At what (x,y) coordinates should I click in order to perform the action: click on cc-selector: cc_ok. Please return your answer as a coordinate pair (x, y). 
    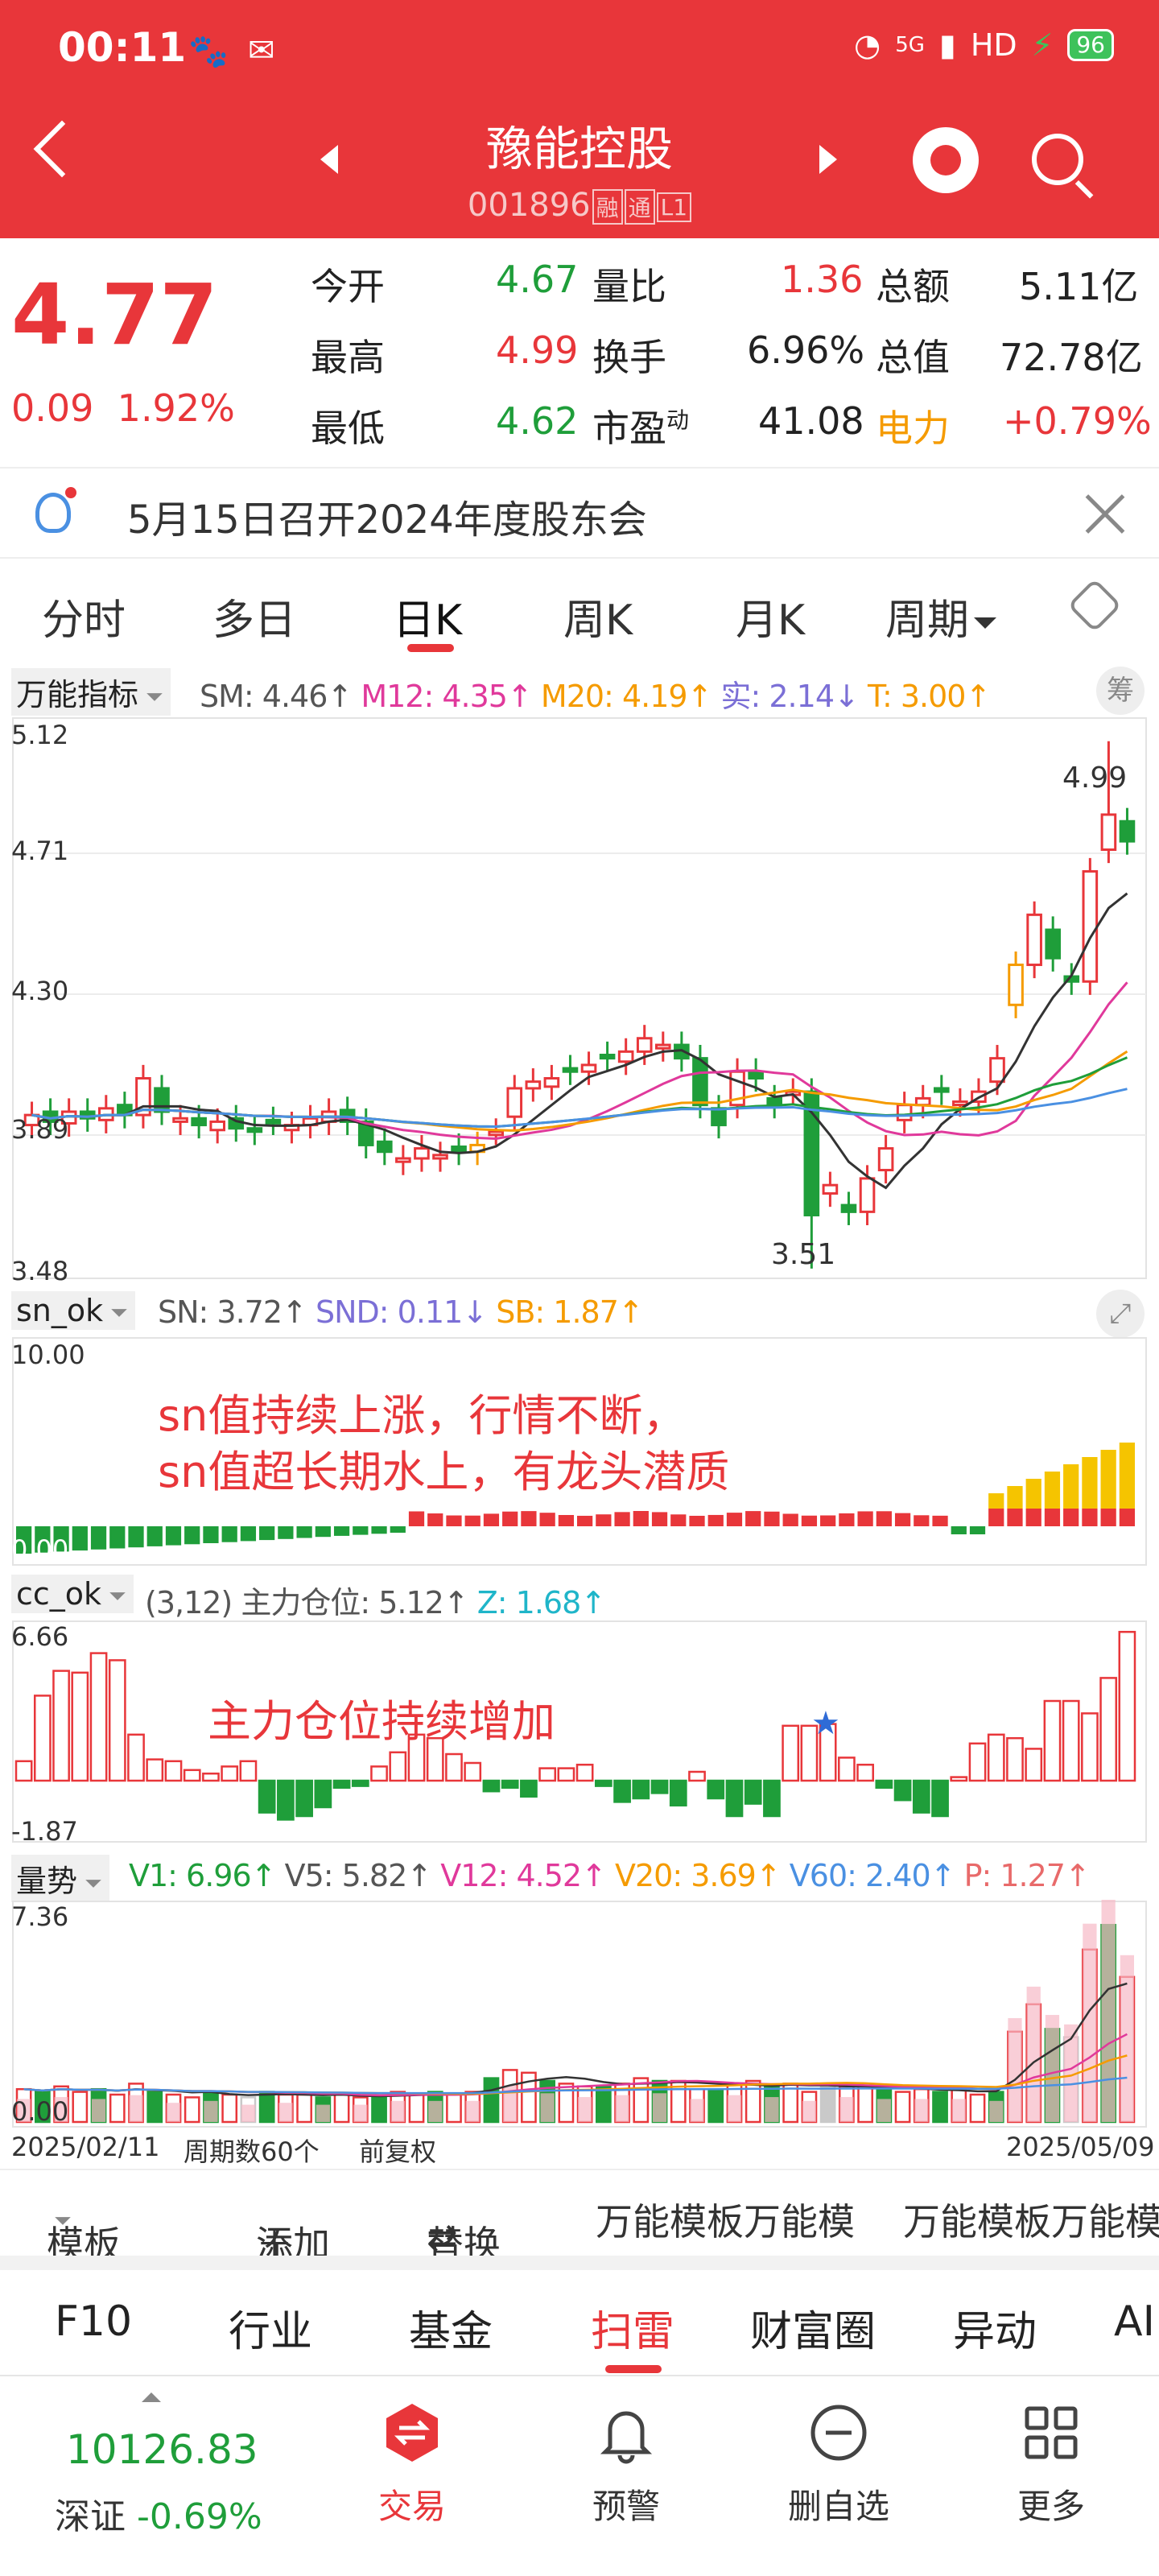
    Looking at the image, I should click on (72, 1594).